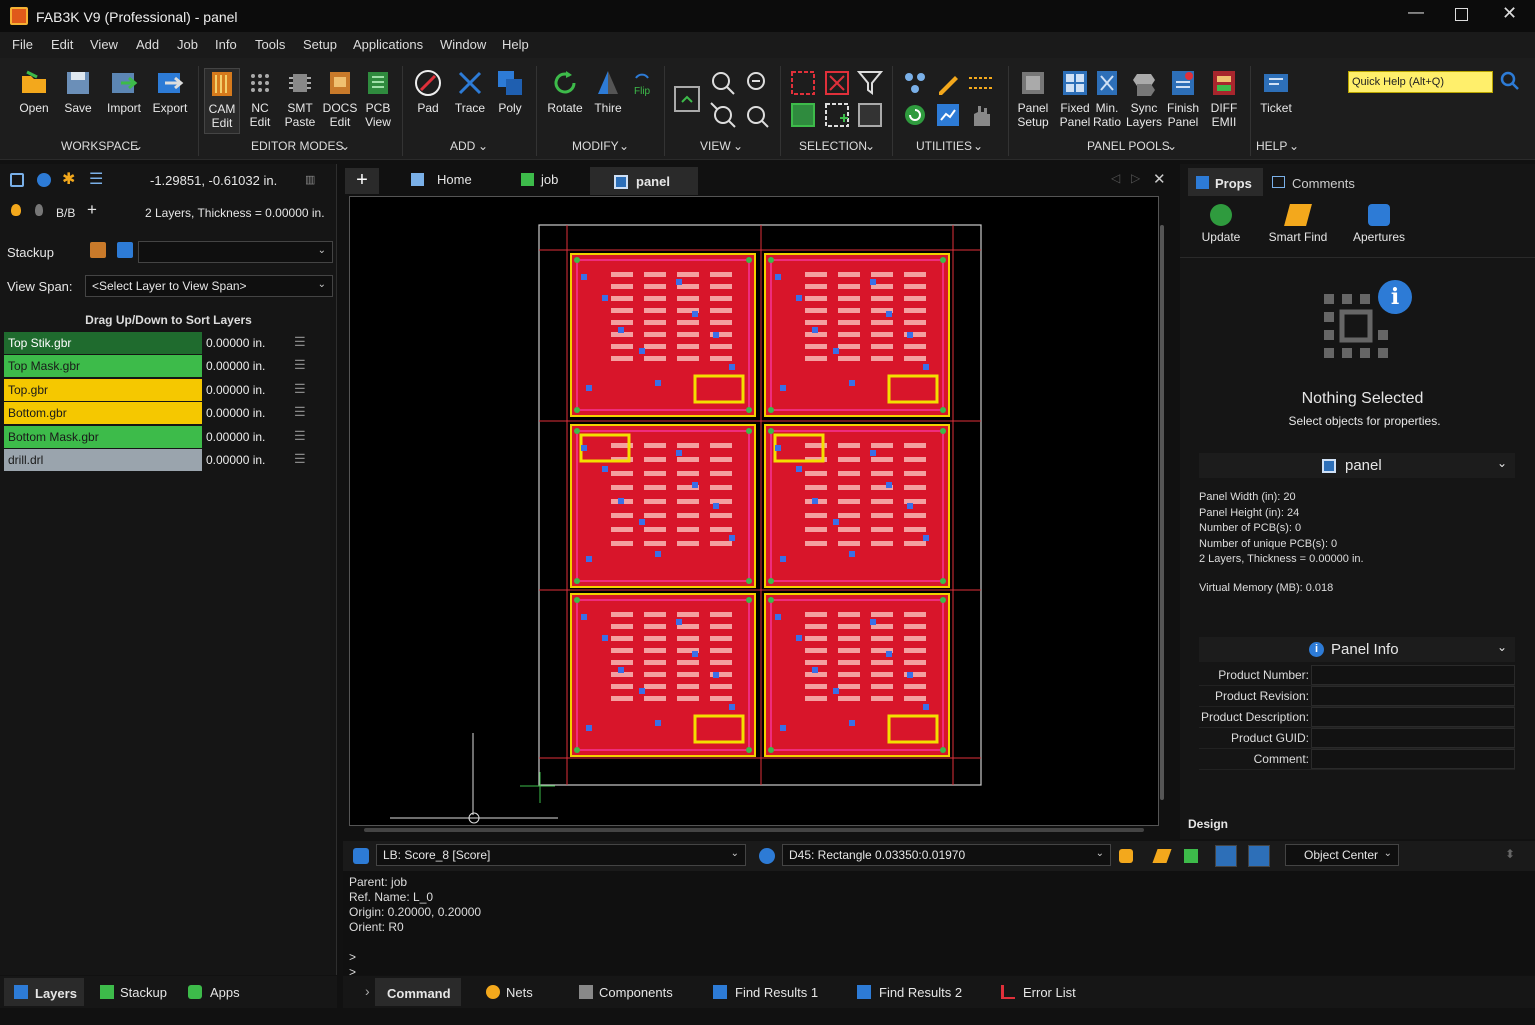 The height and width of the screenshot is (1025, 1535). What do you see at coordinates (1226, 856) in the screenshot?
I see `layer-view-icon` at bounding box center [1226, 856].